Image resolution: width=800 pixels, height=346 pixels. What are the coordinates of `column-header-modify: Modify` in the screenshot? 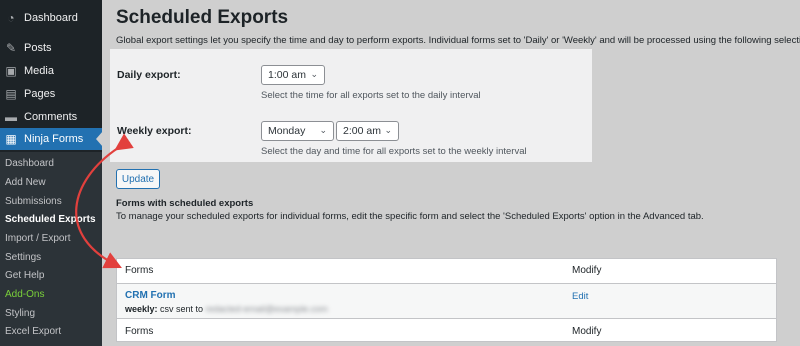 It's located at (587, 270).